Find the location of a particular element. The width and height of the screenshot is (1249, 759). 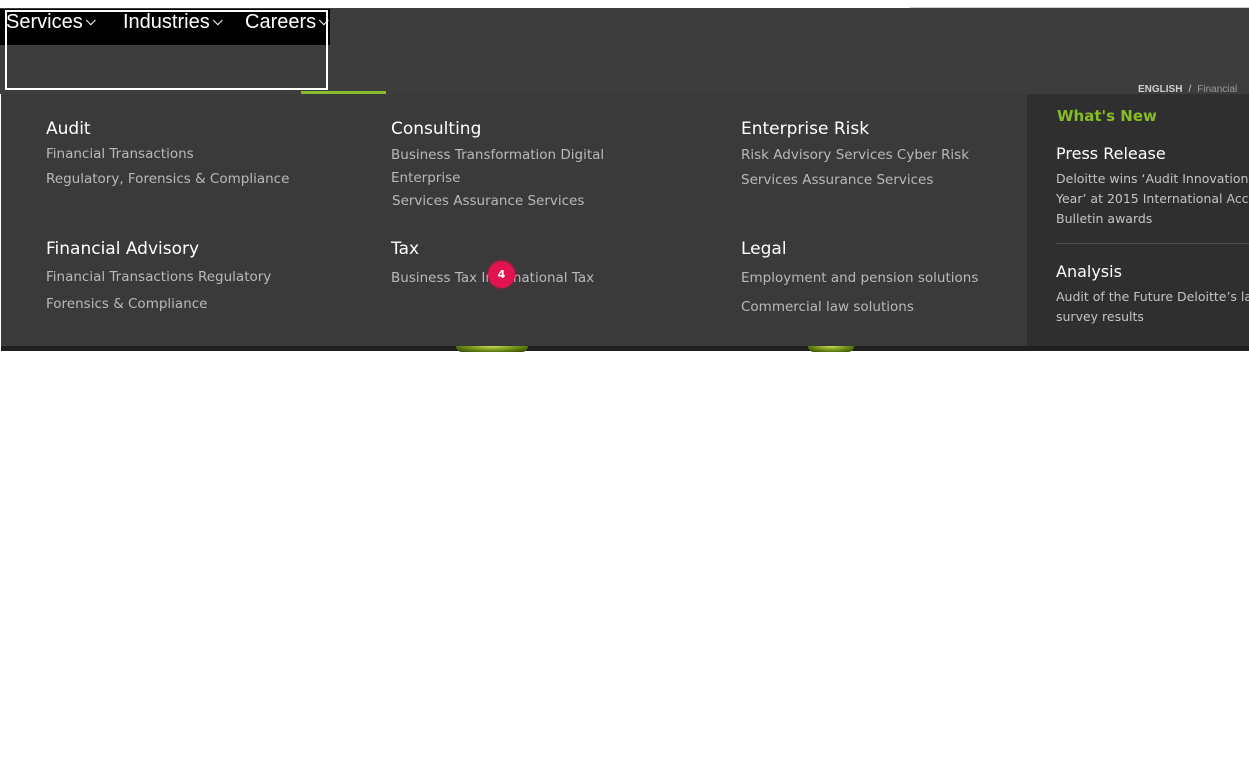

menu-link: Commercial law solutions is located at coordinates (827, 307).